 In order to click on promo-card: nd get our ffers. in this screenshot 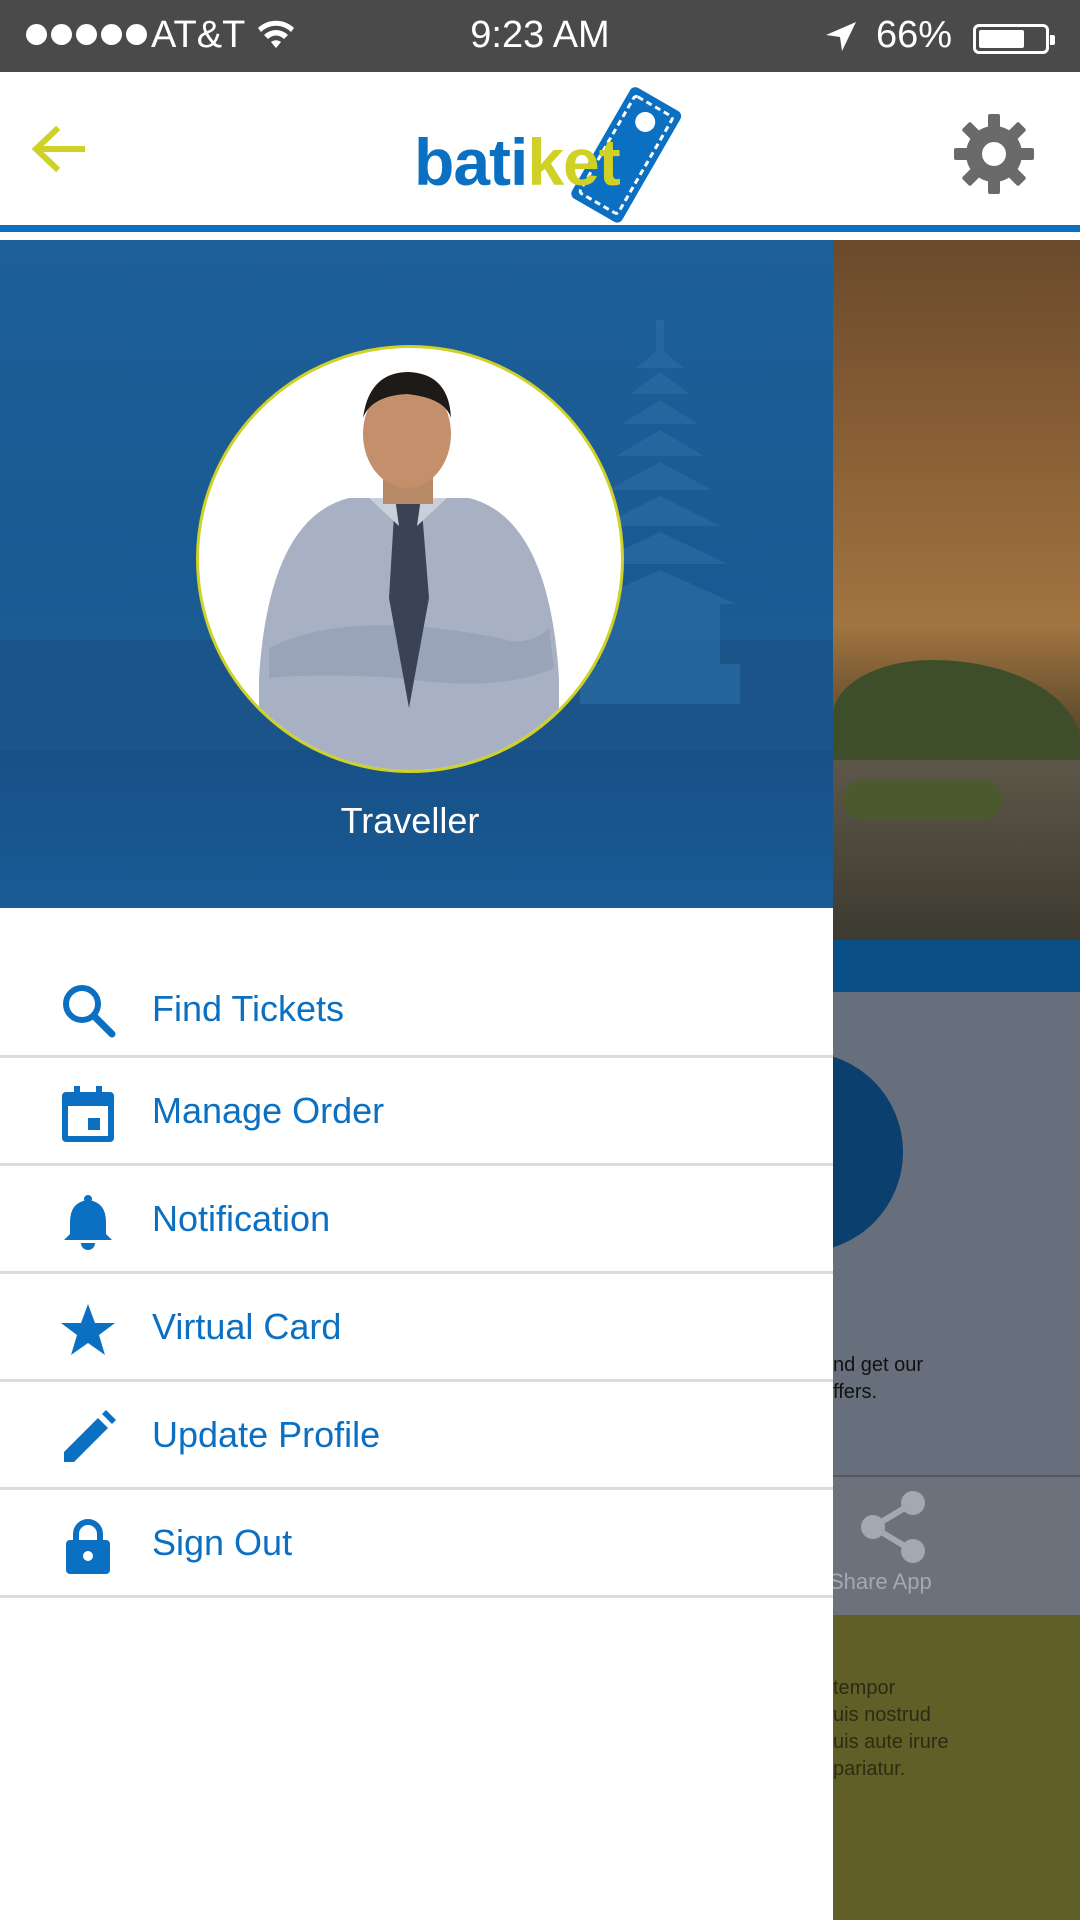, I will do `click(956, 1249)`.